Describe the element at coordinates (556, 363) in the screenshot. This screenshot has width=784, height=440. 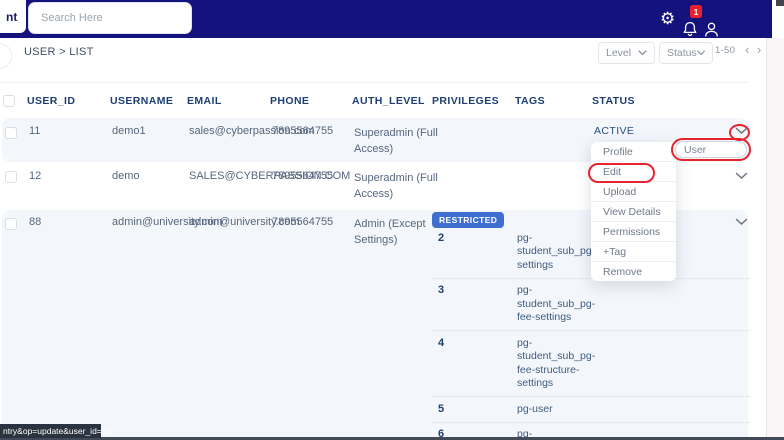
I see `privilege-tag: pg-student_sub_pg-fee-structure-settings` at that location.